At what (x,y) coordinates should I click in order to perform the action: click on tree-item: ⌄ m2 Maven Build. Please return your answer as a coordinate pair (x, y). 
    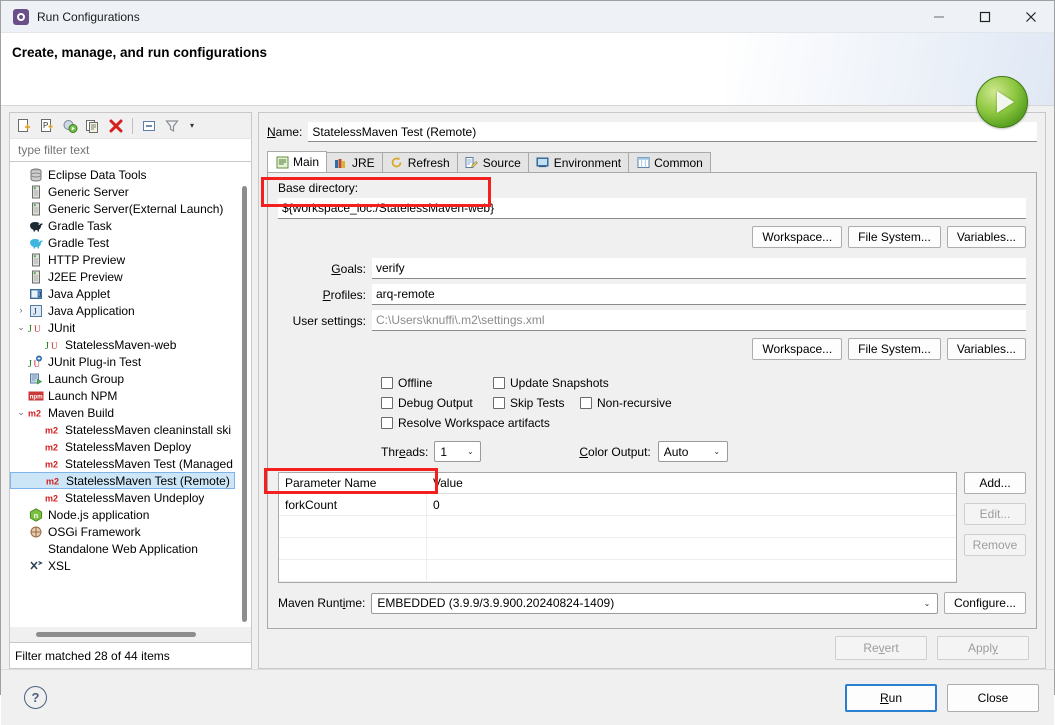
    Looking at the image, I should click on (123, 412).